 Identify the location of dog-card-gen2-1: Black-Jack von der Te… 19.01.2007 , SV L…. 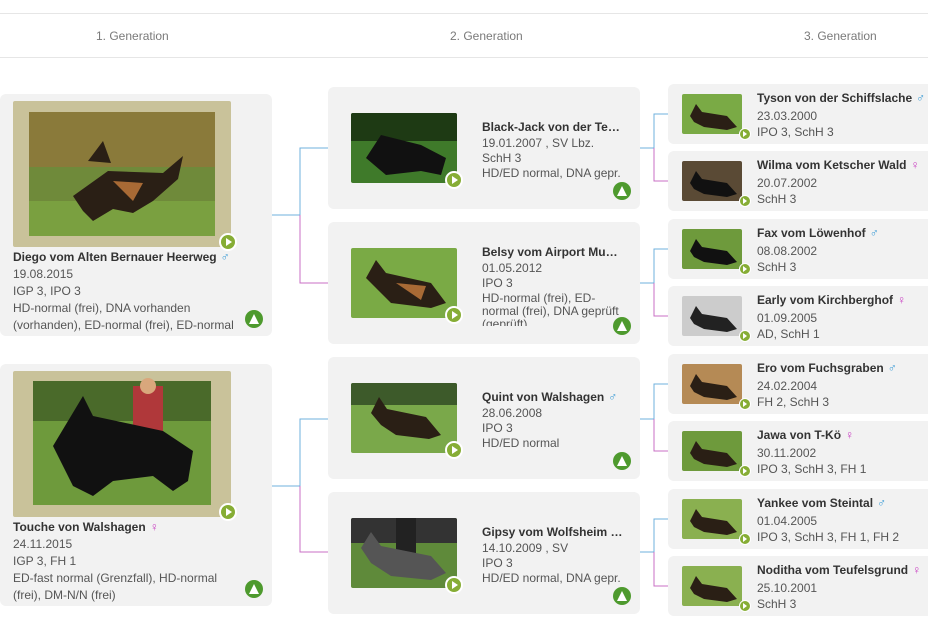
(484, 148).